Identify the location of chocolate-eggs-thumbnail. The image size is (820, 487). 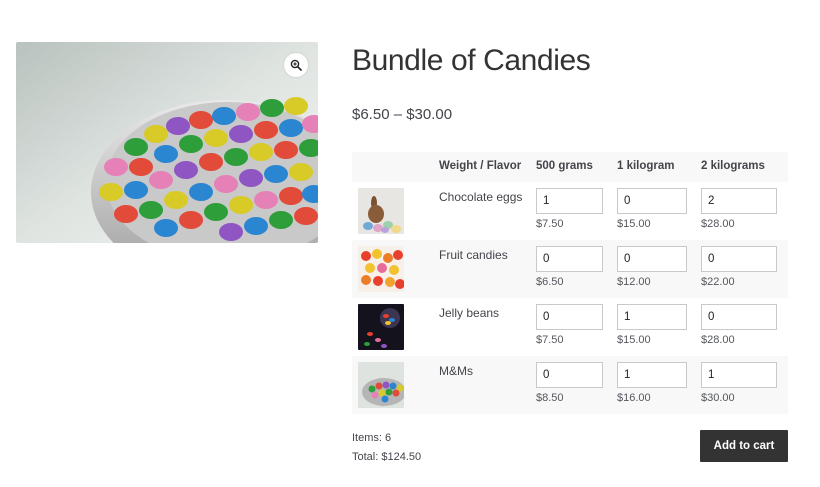
(381, 211).